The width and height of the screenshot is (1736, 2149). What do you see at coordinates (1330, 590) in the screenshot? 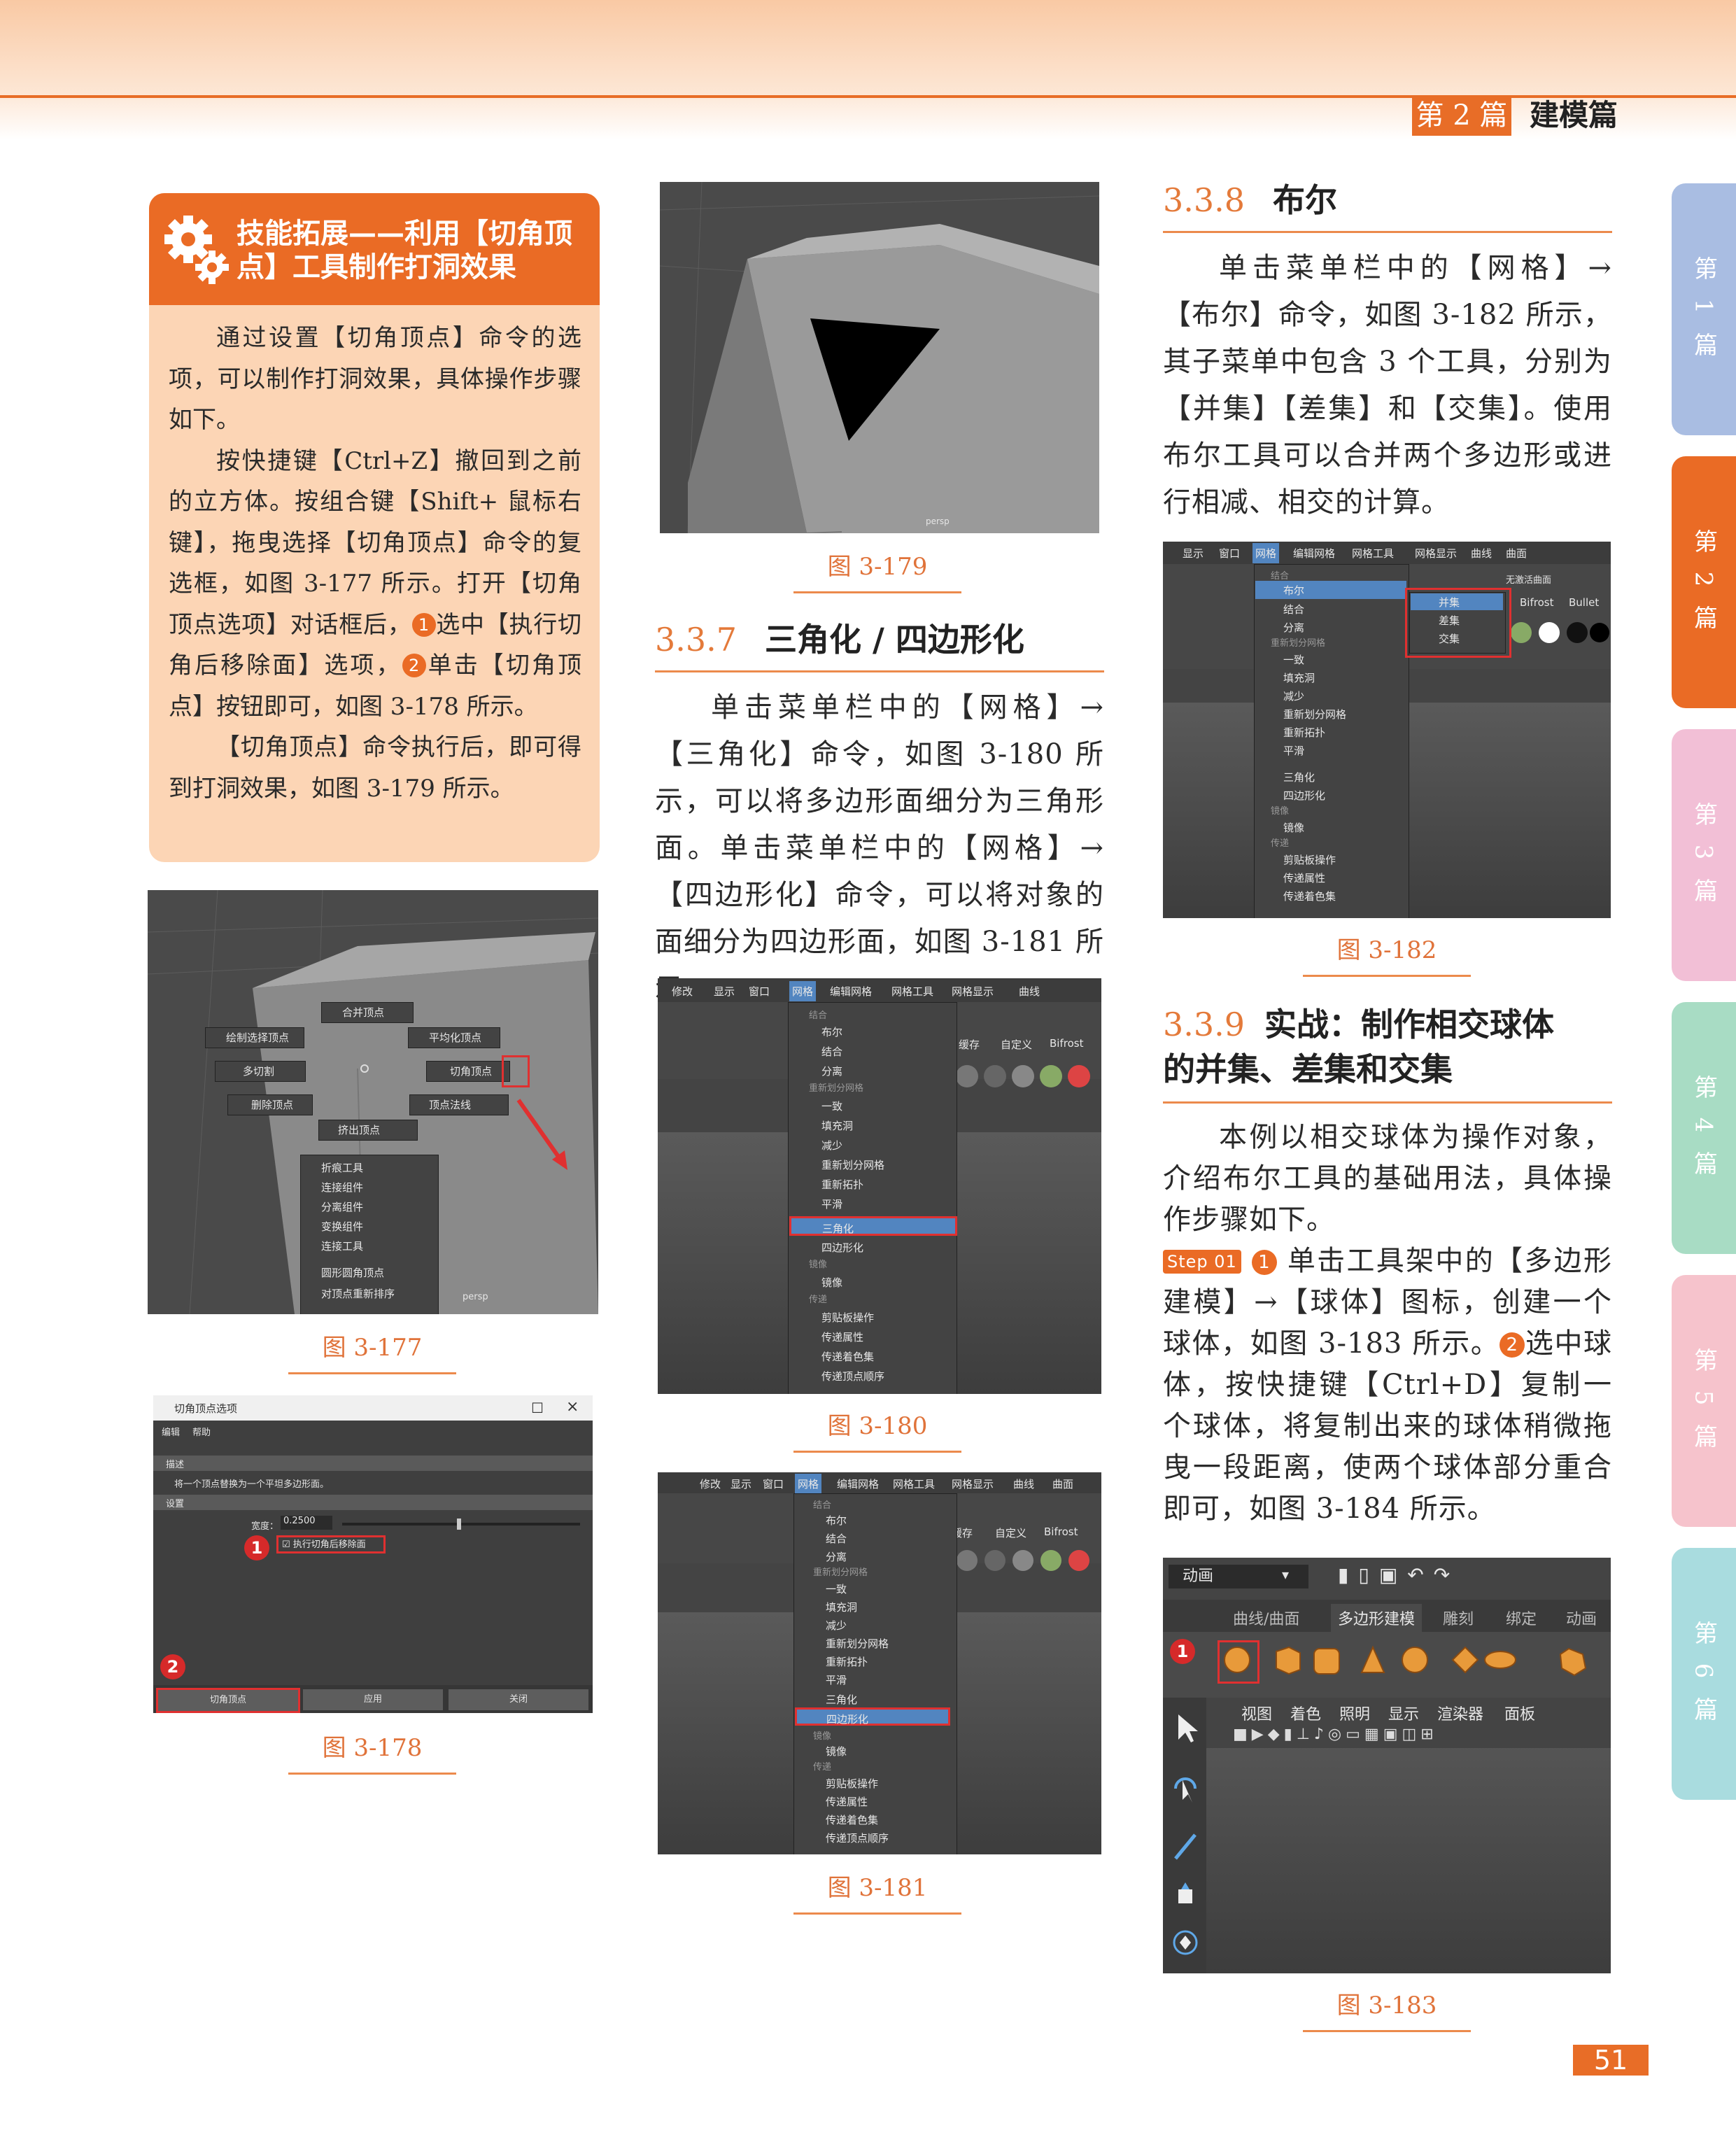
I see `menu-item-boolean: 布尔` at bounding box center [1330, 590].